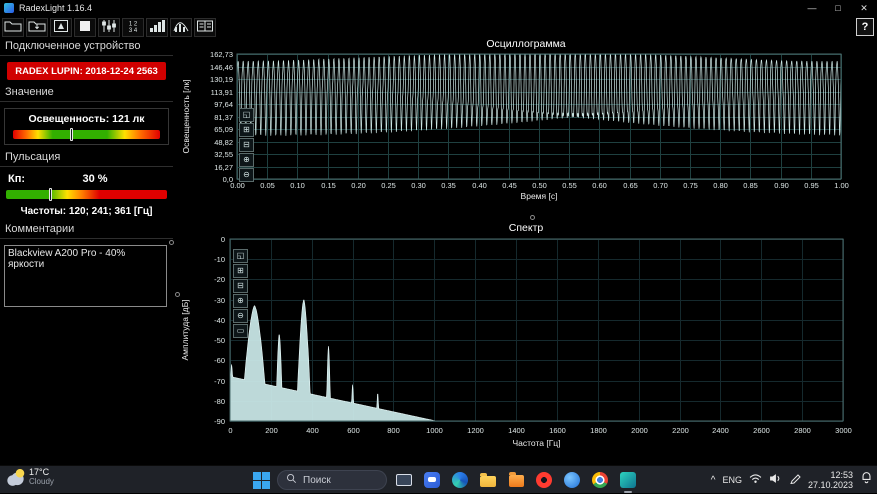 The width and height of the screenshot is (877, 494). Describe the element at coordinates (720, 430) in the screenshot. I see `svg-text: 2400` at that location.